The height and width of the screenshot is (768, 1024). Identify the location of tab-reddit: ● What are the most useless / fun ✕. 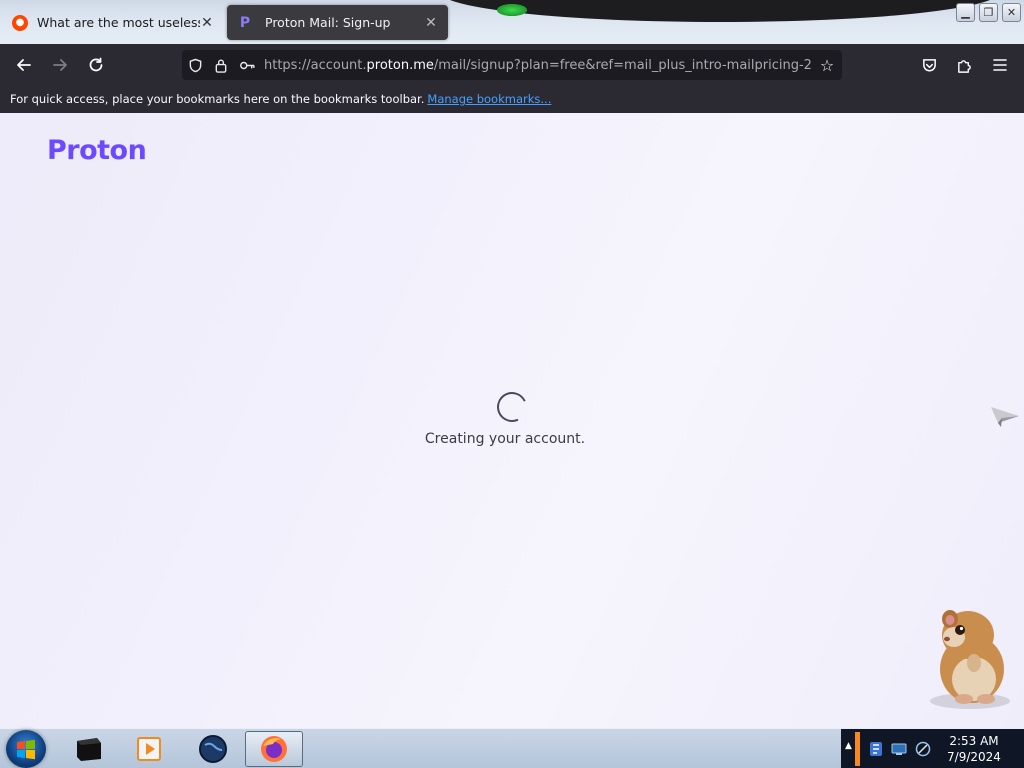
(113, 22).